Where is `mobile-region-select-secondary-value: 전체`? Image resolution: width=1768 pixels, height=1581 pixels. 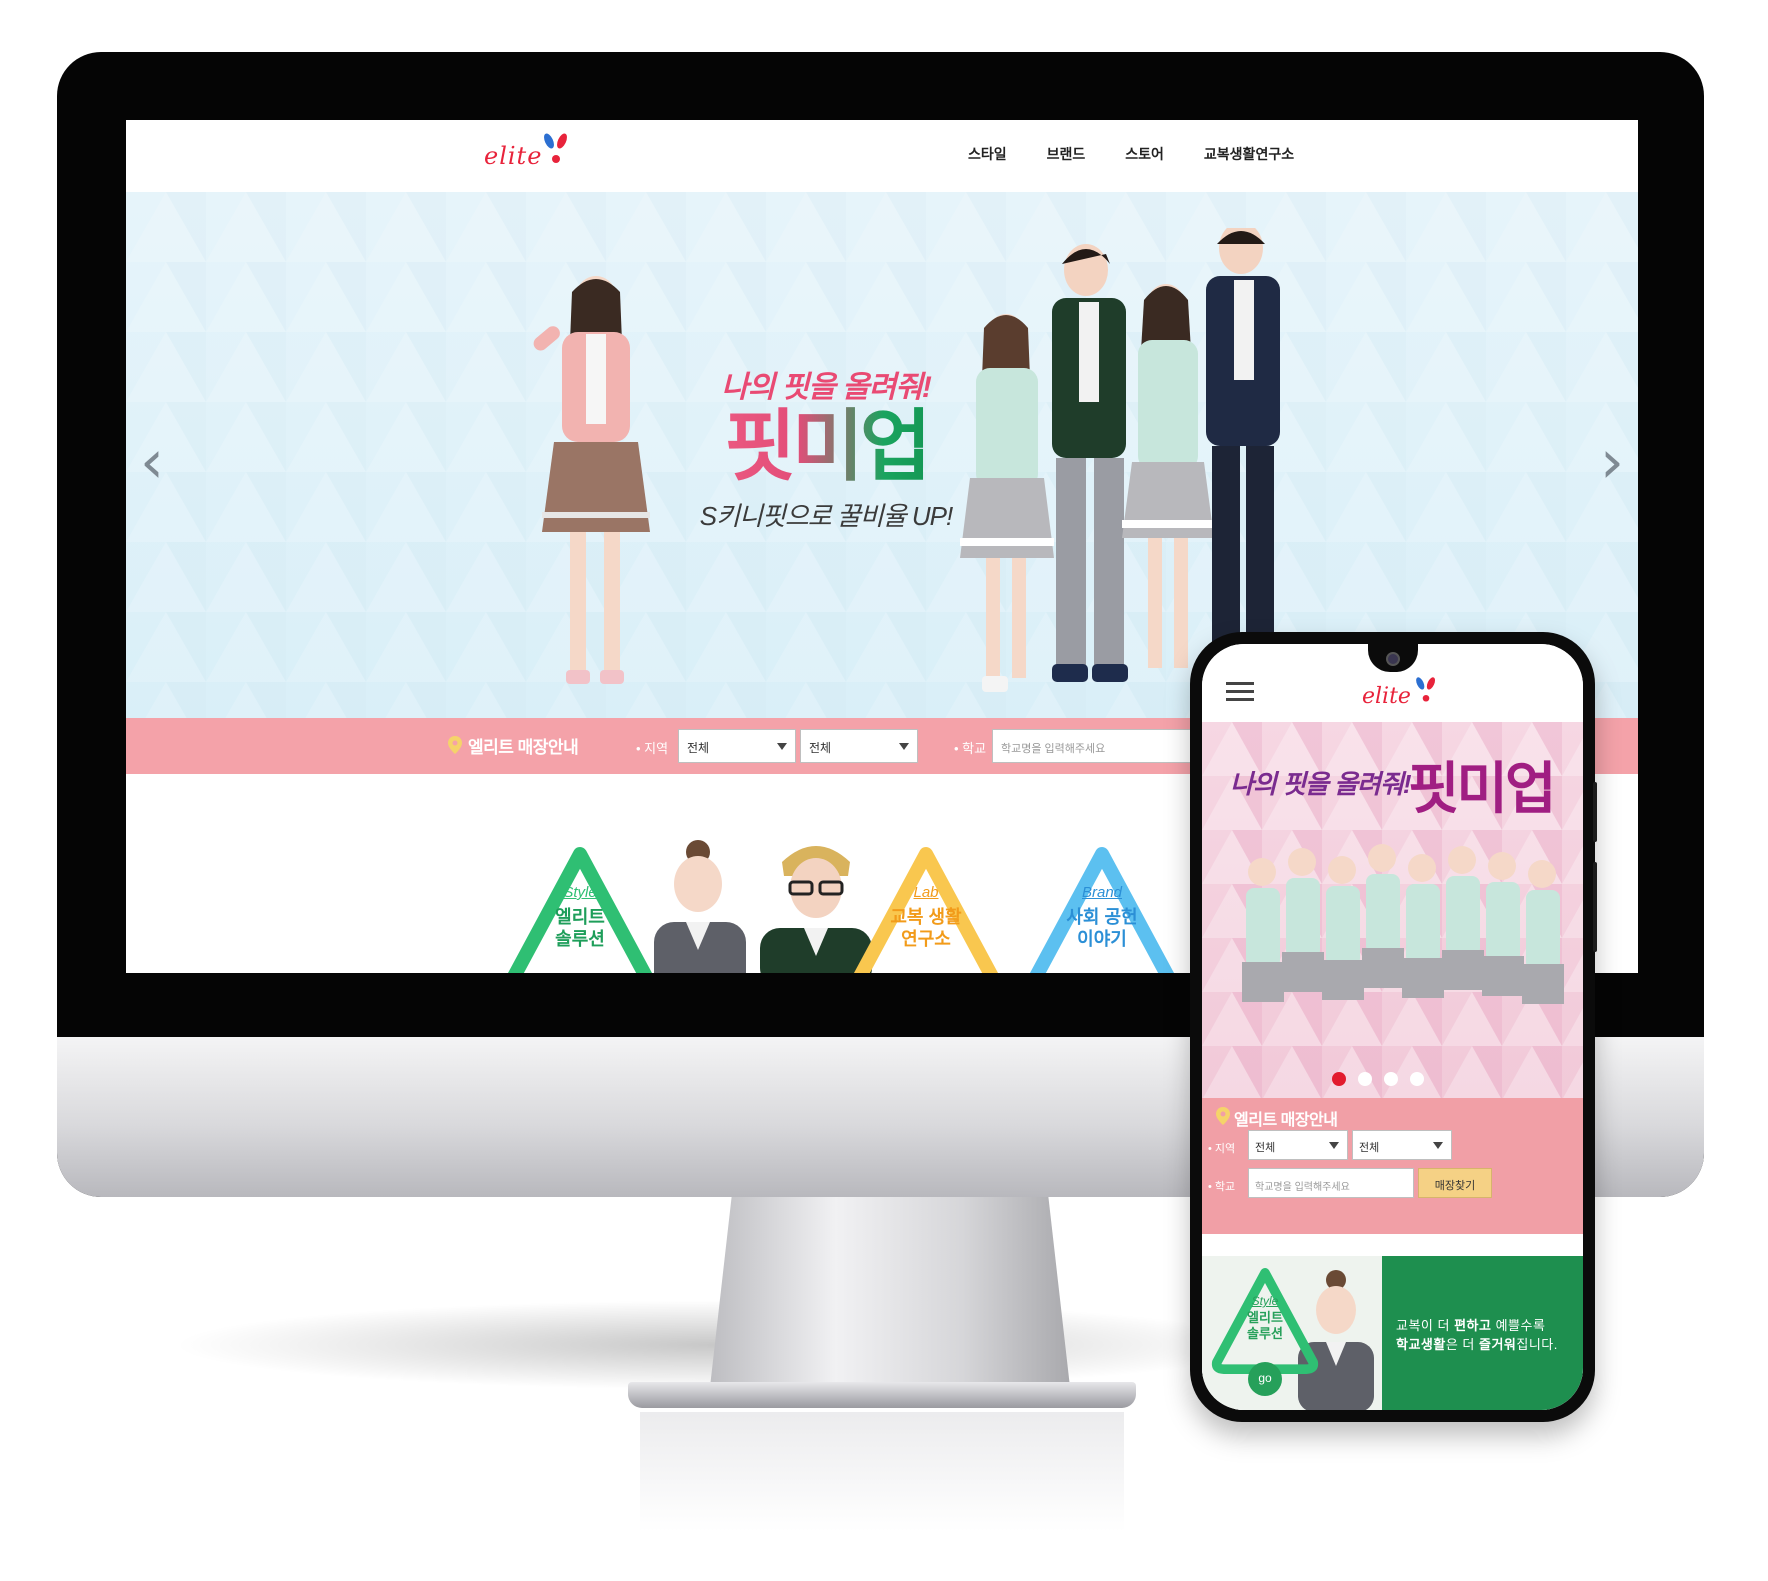 mobile-region-select-secondary-value: 전체 is located at coordinates (1369, 1148).